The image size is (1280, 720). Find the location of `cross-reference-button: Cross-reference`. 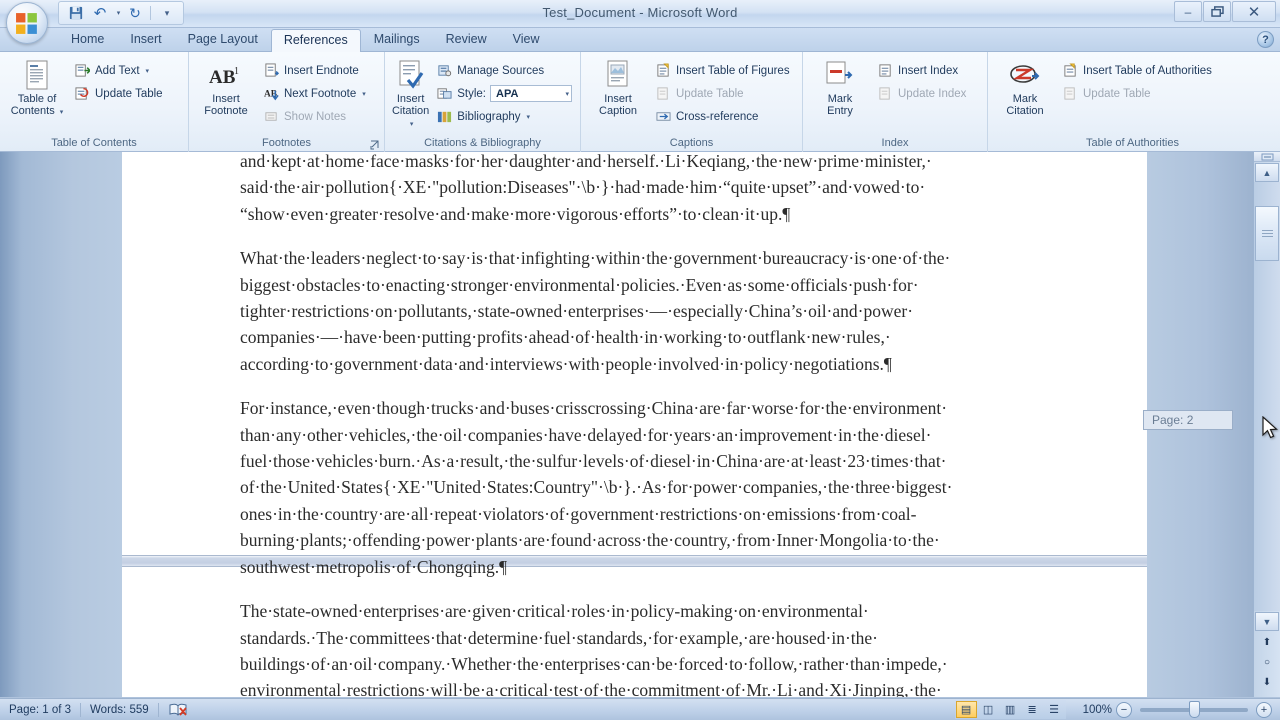

cross-reference-button: Cross-reference is located at coordinates (722, 116).